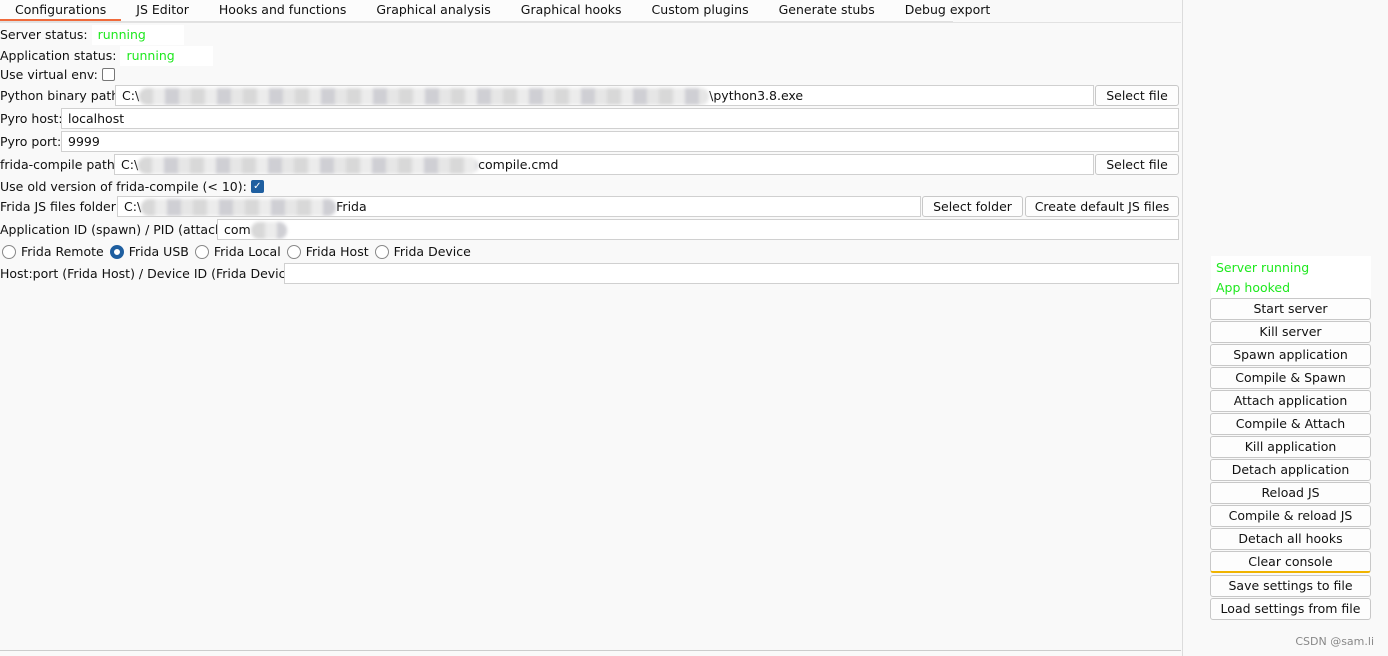 This screenshot has width=1388, height=656. Describe the element at coordinates (116, 251) in the screenshot. I see `radio-frida-usb` at that location.